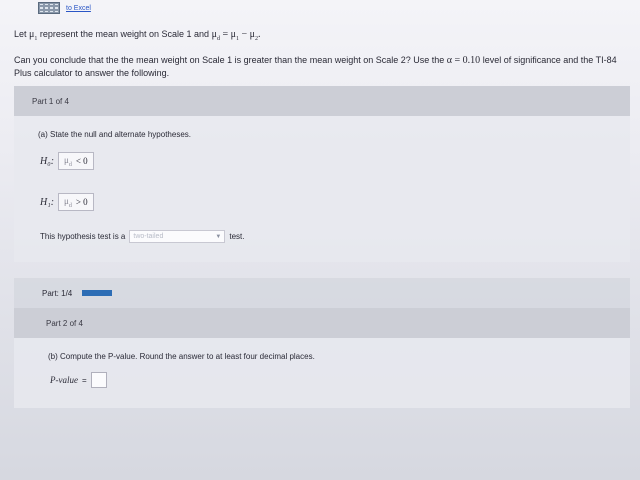  I want to click on alternate-hypothesis: H₁: μd > 0, so click(67, 202).